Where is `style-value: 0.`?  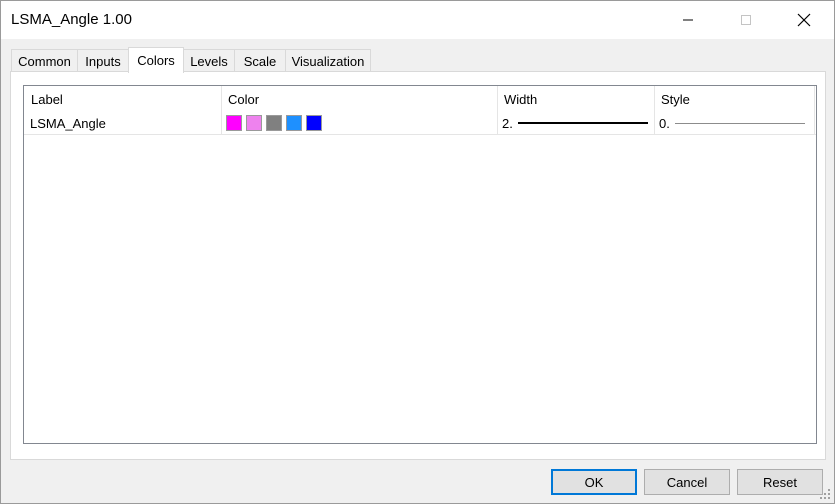
style-value: 0. is located at coordinates (664, 123).